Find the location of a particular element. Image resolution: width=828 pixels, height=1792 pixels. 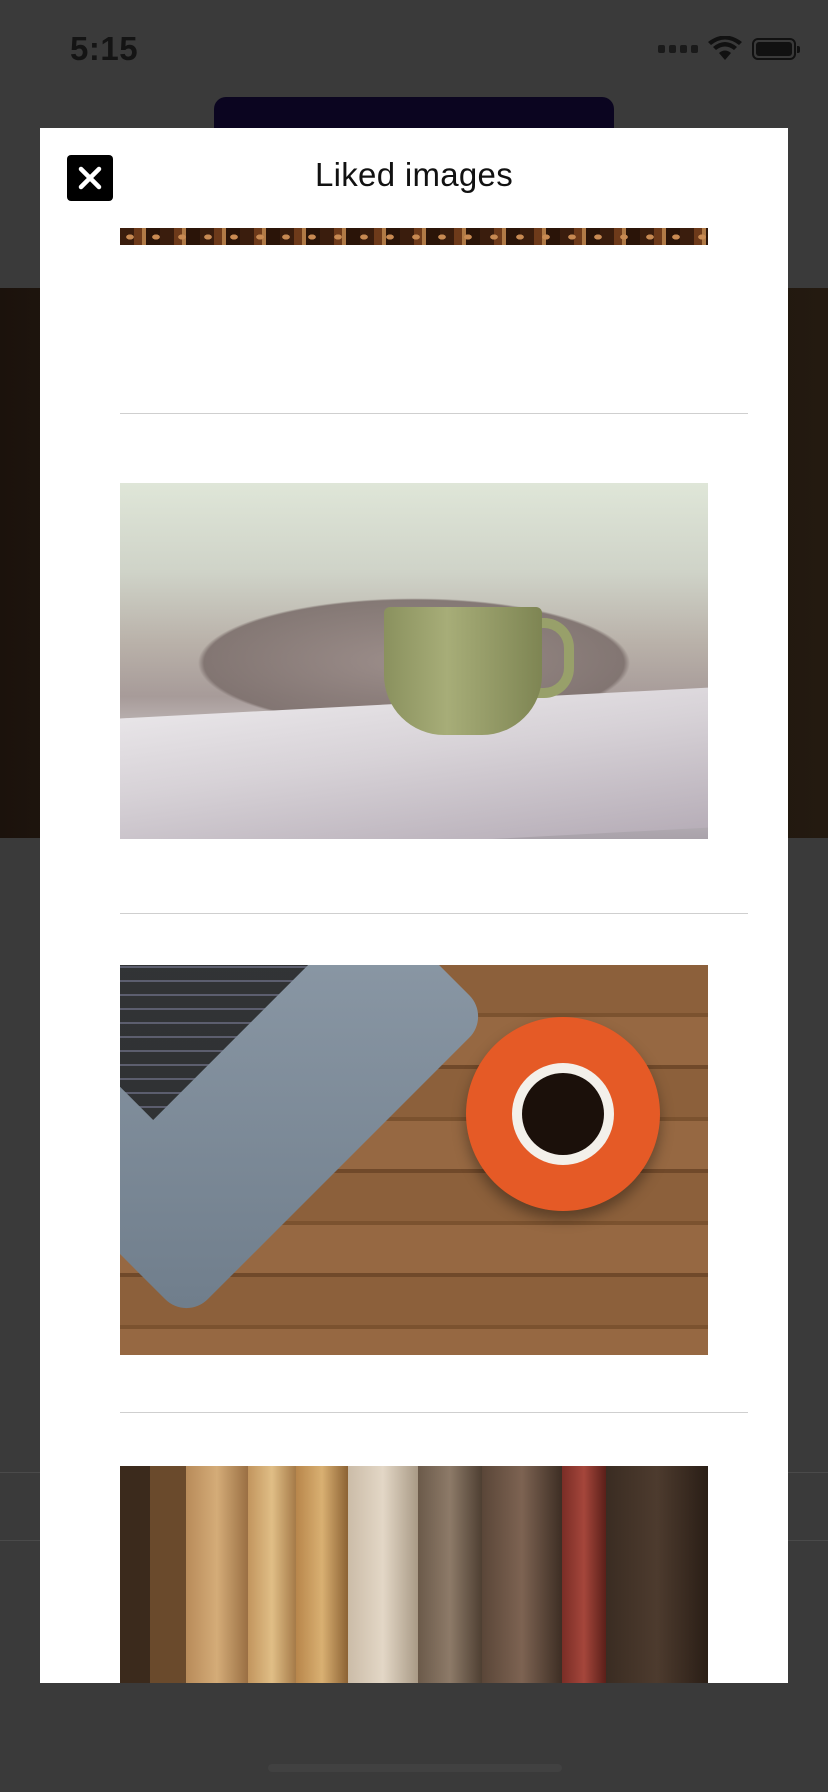

battery-icon is located at coordinates (776, 49).